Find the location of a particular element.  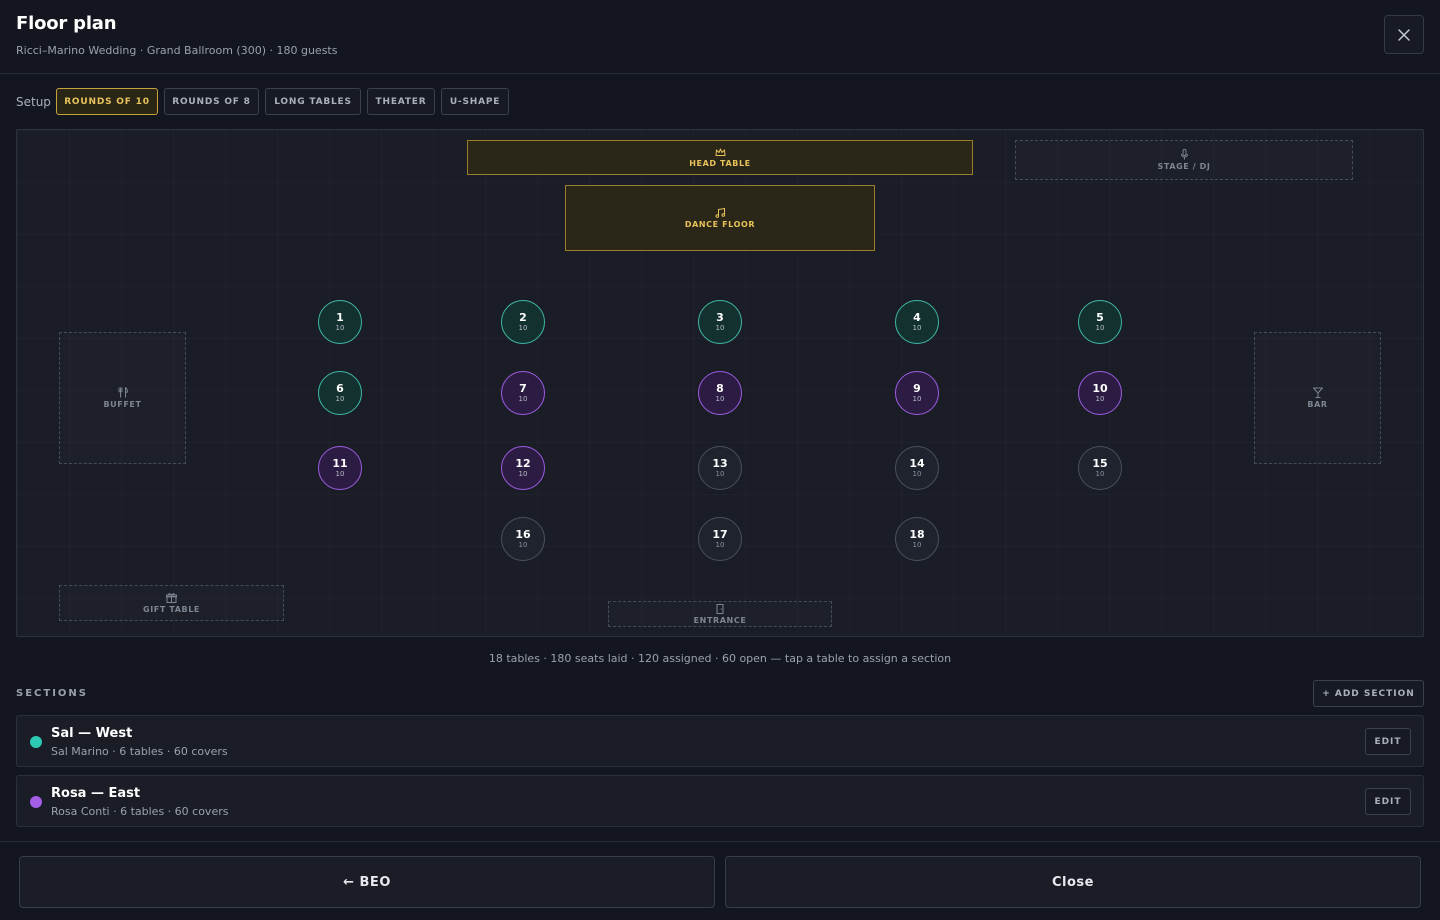

sections-heading: SECTIONS is located at coordinates (52, 693).